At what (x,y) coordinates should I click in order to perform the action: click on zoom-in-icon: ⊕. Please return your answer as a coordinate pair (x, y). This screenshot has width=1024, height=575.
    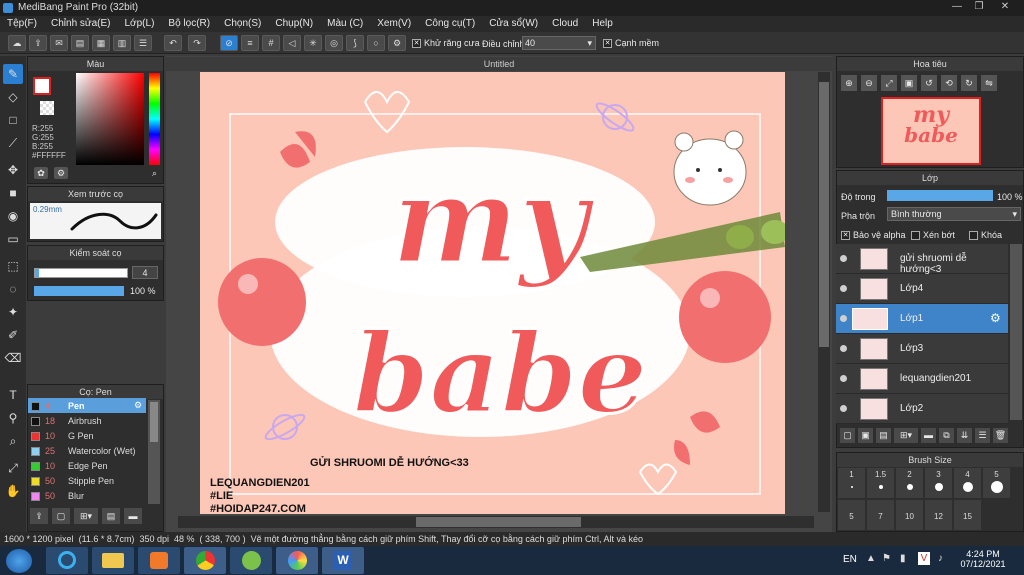
    Looking at the image, I should click on (849, 83).